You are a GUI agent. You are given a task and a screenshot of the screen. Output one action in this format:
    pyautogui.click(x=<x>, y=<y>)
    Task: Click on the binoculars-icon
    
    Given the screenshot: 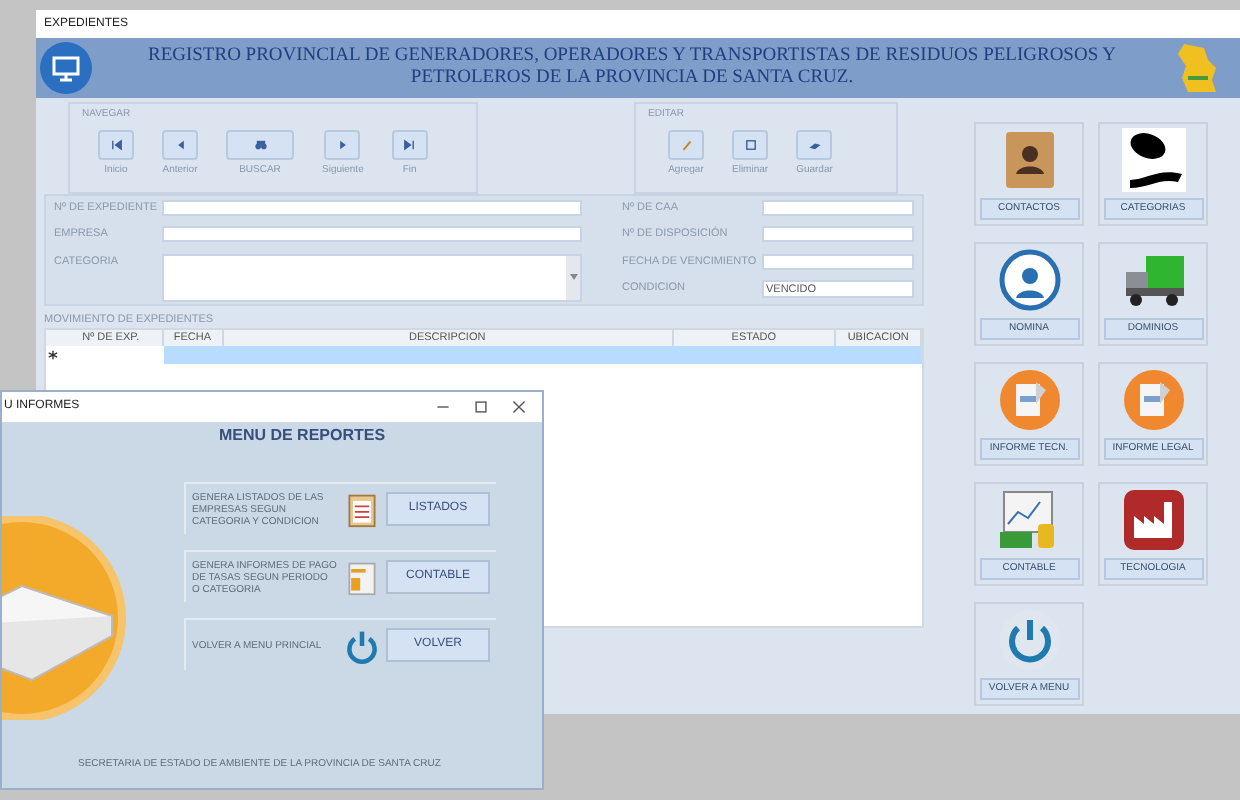 What is the action you would take?
    pyautogui.click(x=260, y=144)
    